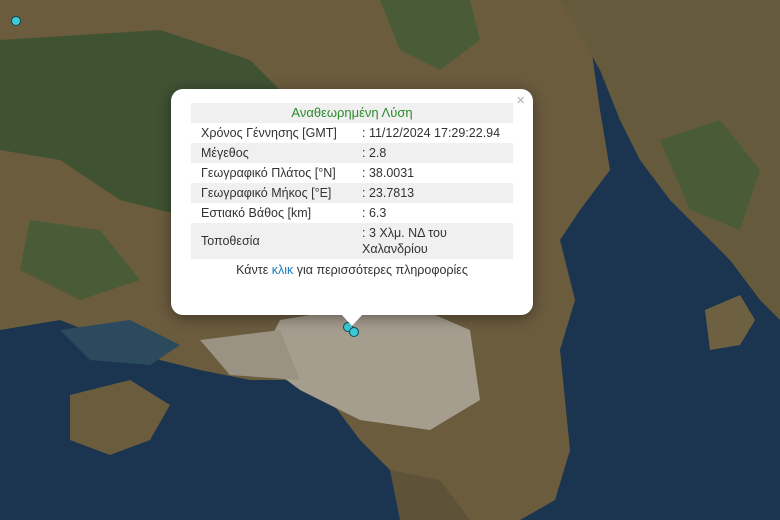 This screenshot has height=520, width=780. I want to click on more-info-suffix: για περισσότερες πληροφορίες, so click(380, 270).